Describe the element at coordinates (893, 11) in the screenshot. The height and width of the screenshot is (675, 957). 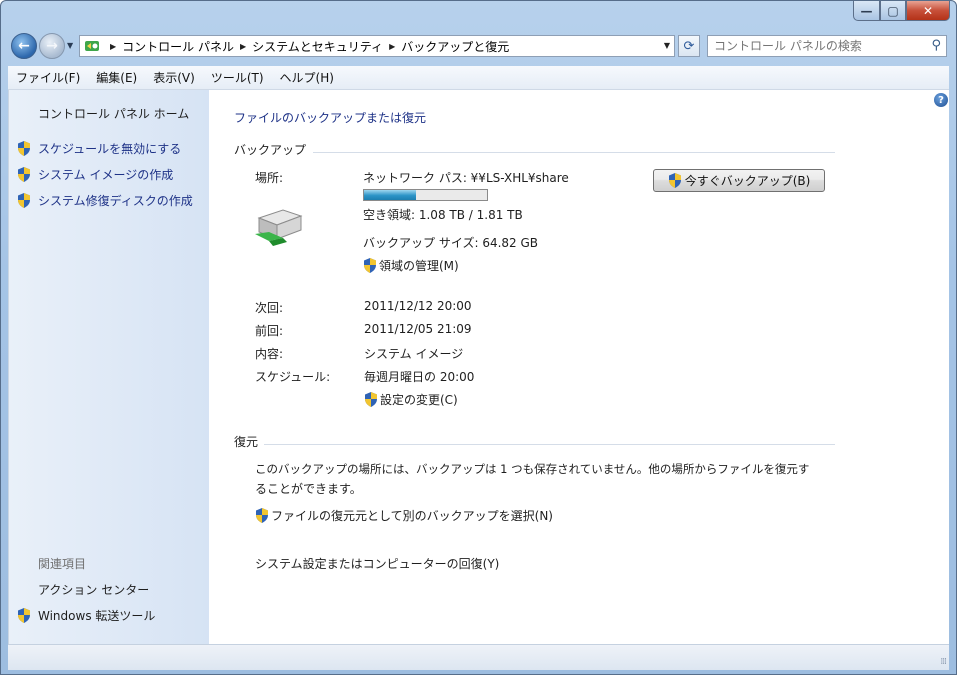
I see `maximize-button: ▢` at that location.